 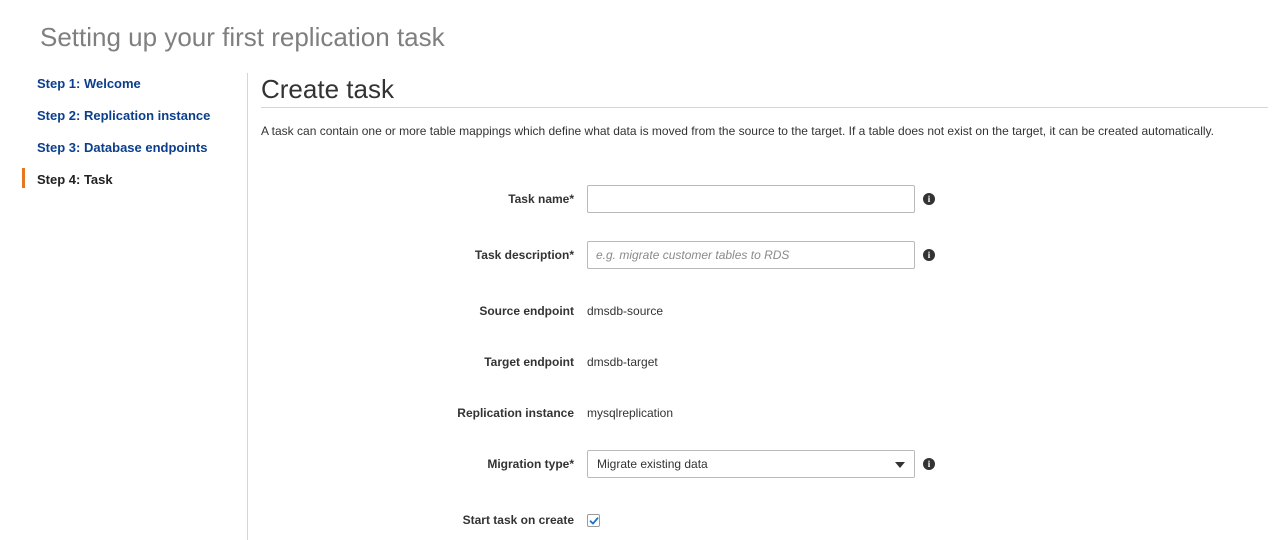 What do you see at coordinates (247, 306) in the screenshot?
I see `sidebar-divider` at bounding box center [247, 306].